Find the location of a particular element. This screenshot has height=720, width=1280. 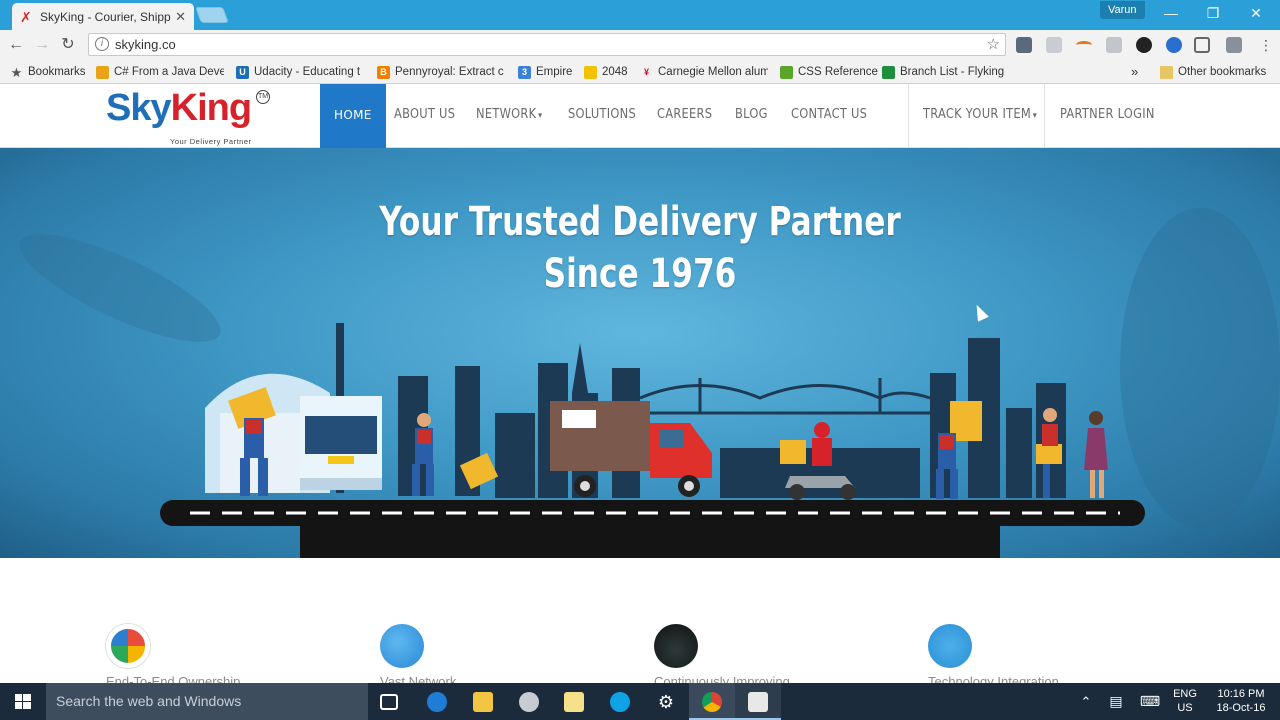

nav-track-label: TRACK YOUR ITEM is located at coordinates (977, 114).